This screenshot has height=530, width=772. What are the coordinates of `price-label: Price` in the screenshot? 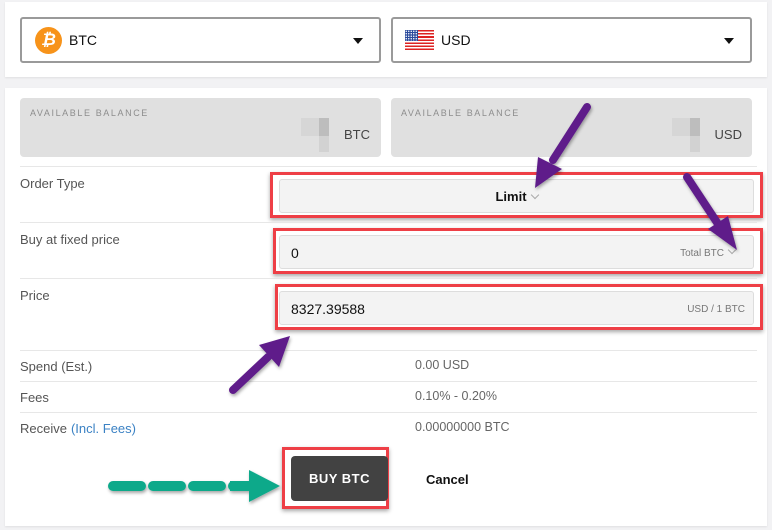 It's located at (35, 295).